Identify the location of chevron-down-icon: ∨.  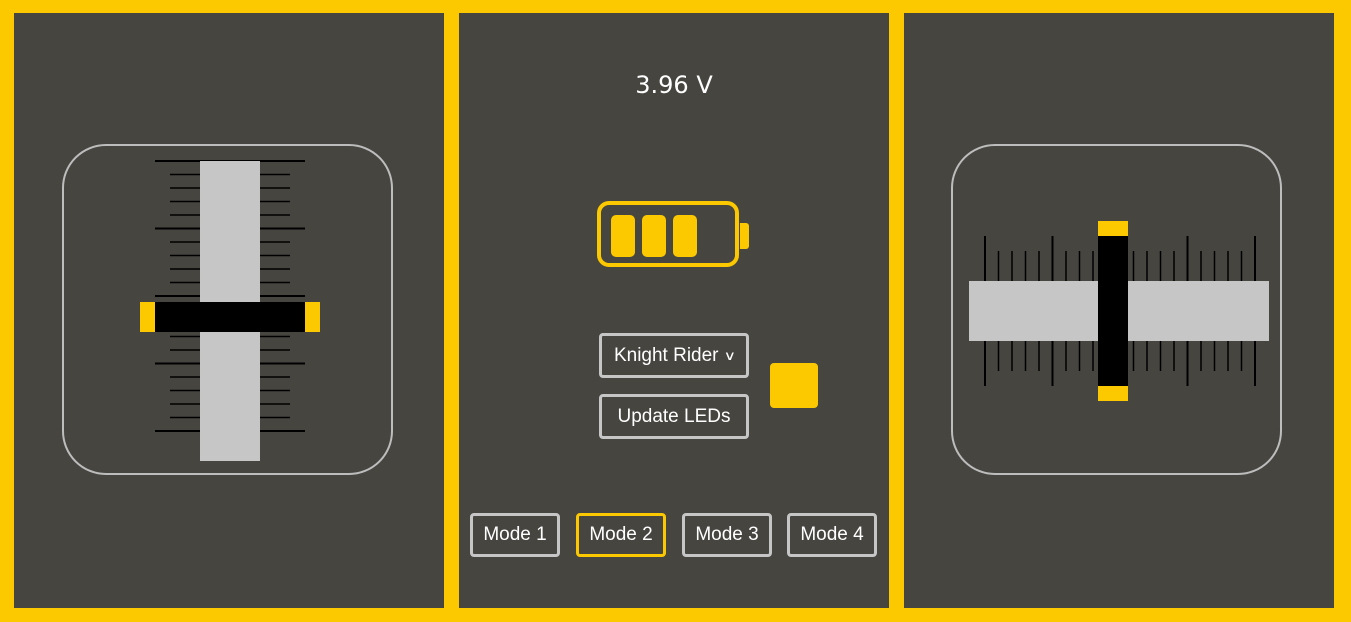
(729, 355).